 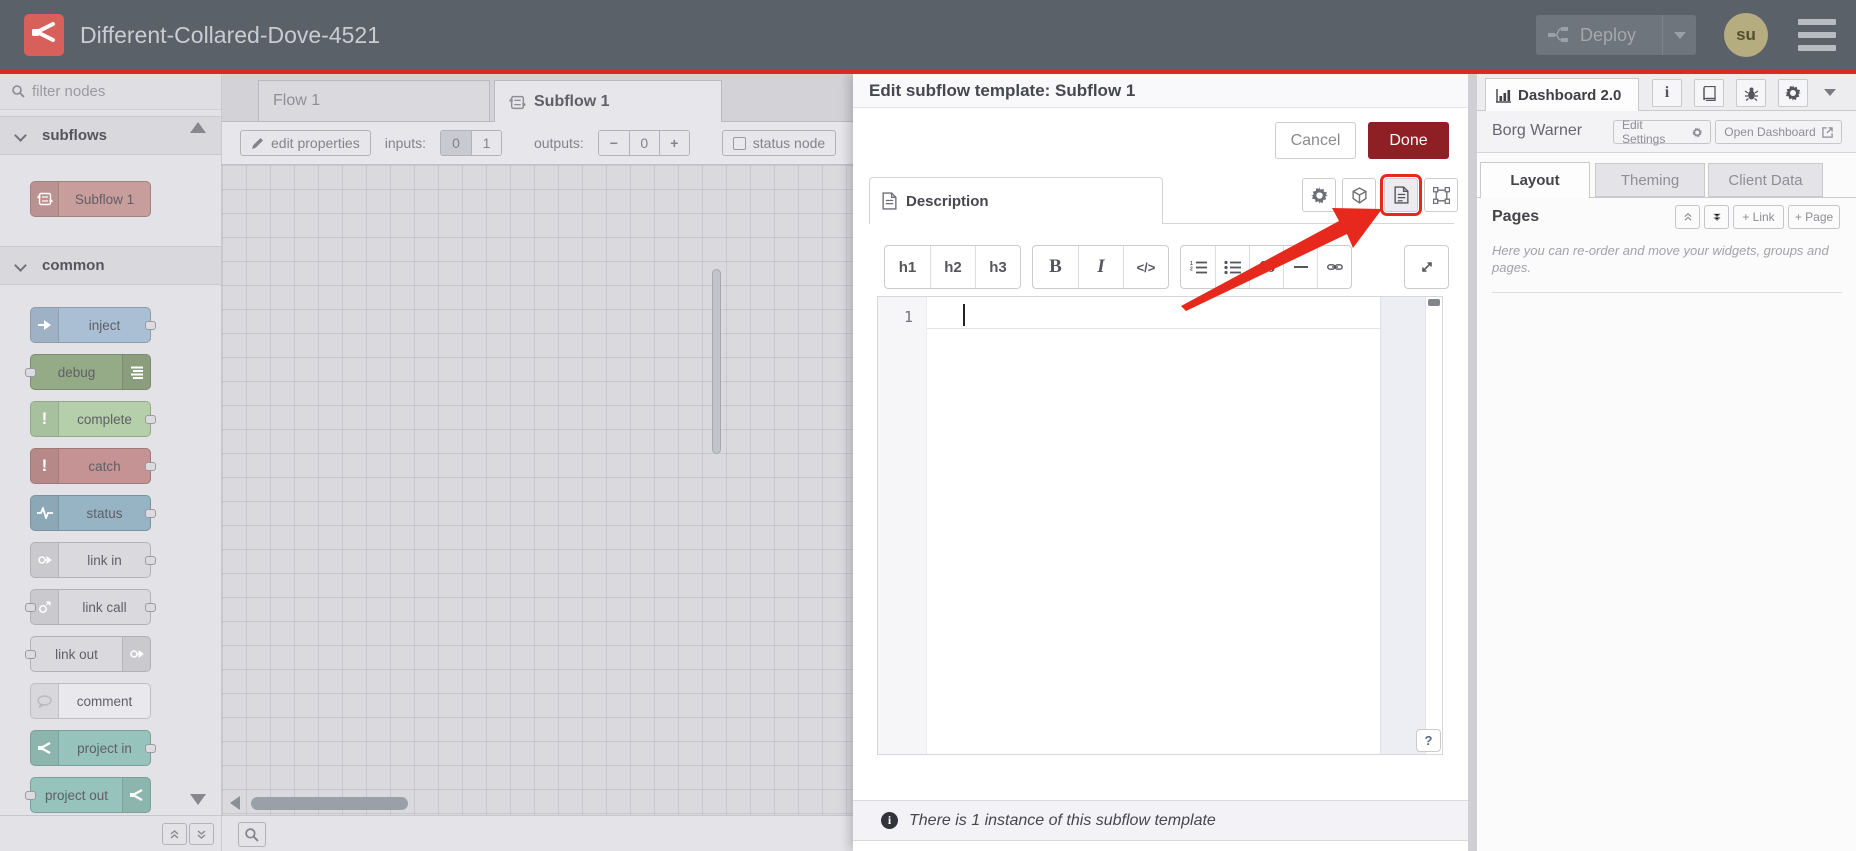 What do you see at coordinates (104, 419) in the screenshot?
I see `node-label: complete` at bounding box center [104, 419].